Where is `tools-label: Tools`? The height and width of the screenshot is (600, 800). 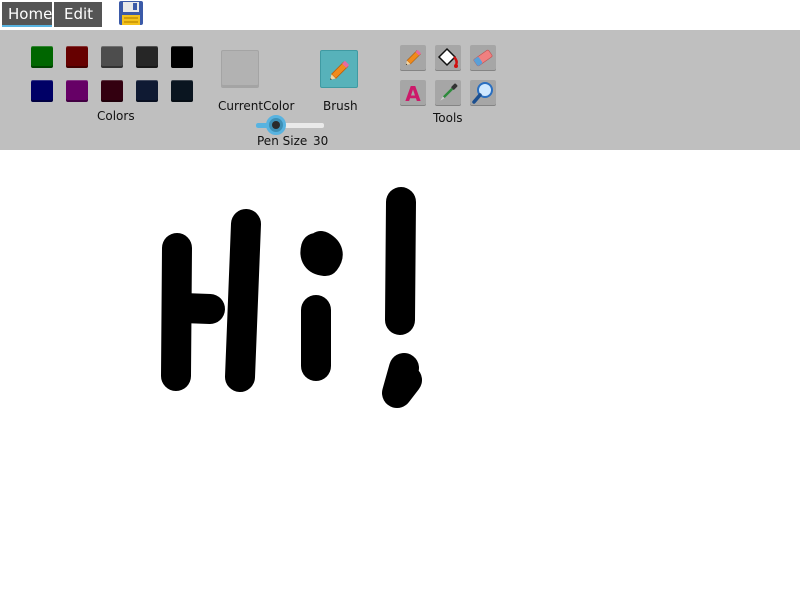 tools-label: Tools is located at coordinates (448, 118).